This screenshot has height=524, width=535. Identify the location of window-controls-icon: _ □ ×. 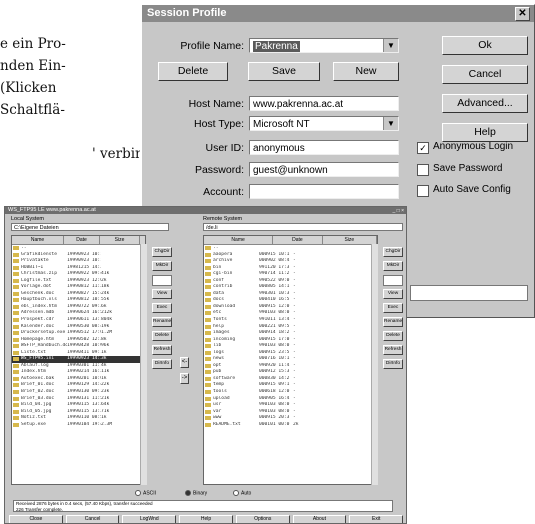
(399, 211).